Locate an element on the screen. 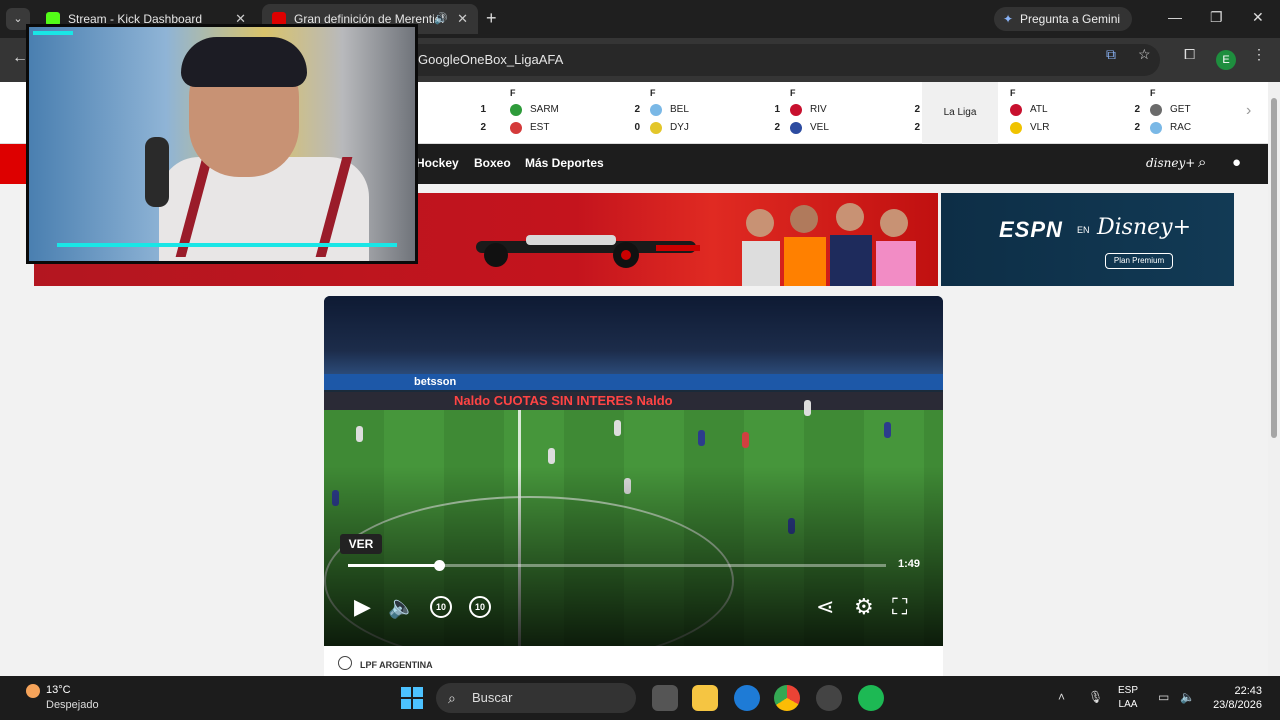 The image size is (1280, 720). fullscreen-icon: ⛶ is located at coordinates (899, 607).